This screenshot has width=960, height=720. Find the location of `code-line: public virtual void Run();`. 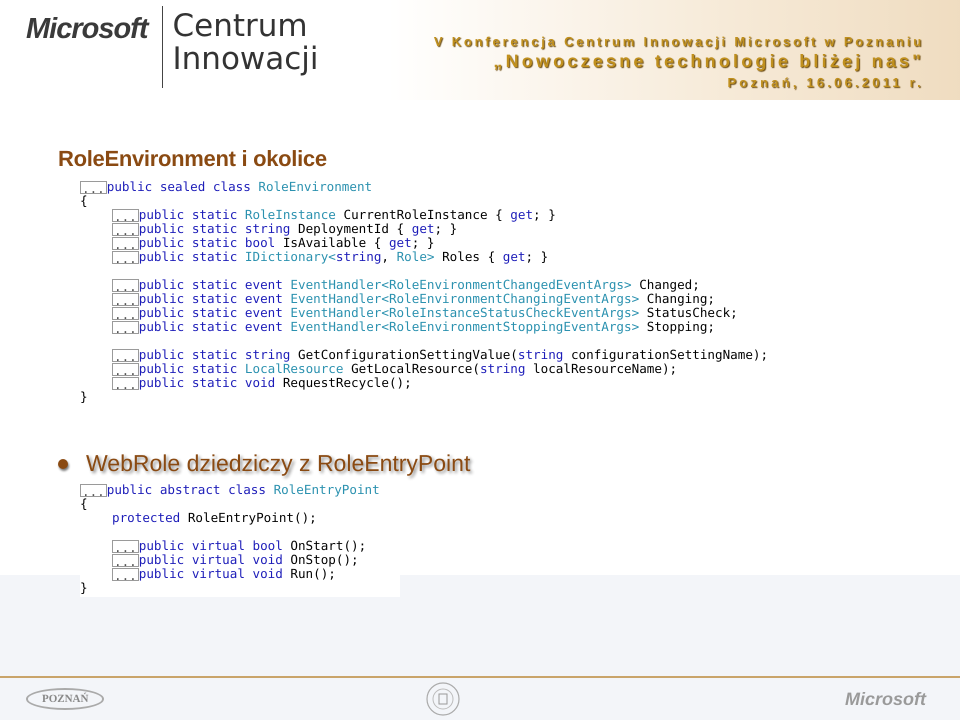

code-line: public virtual void Run(); is located at coordinates (237, 574).